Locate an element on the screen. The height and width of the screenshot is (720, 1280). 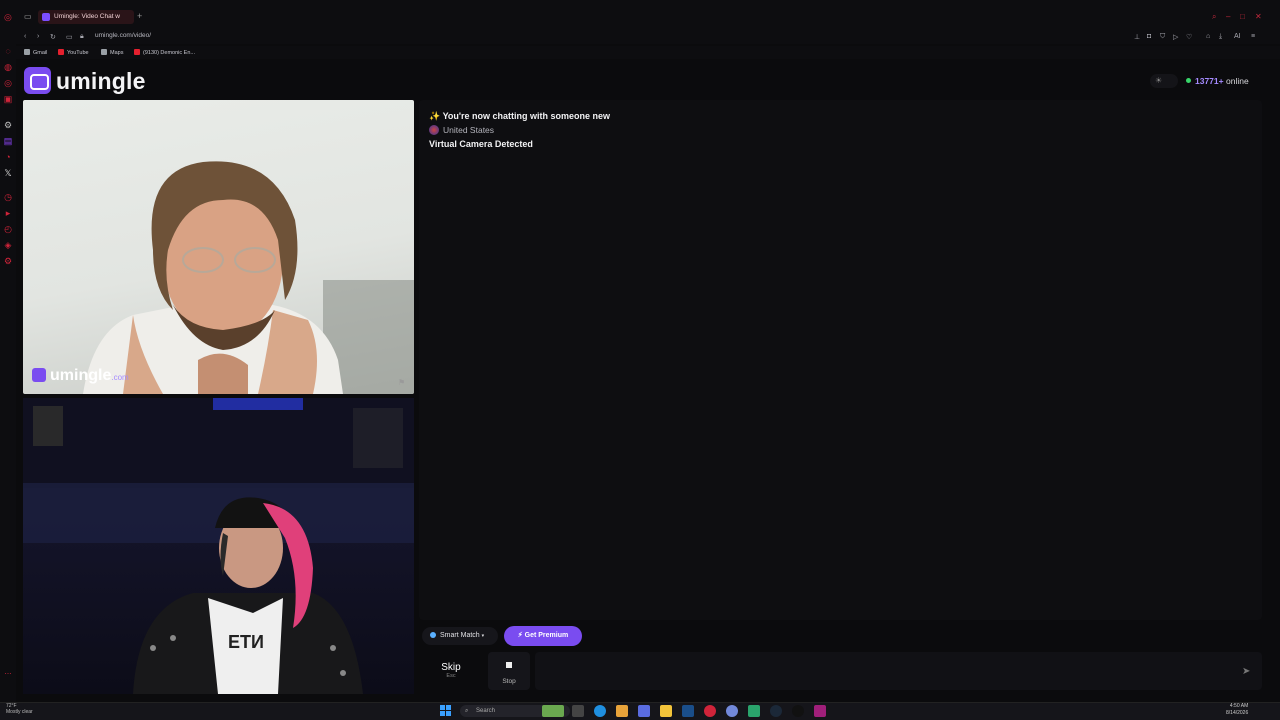
taskbar-clock: 4:50 AM 8/14/2026 is located at coordinates (1237, 710).